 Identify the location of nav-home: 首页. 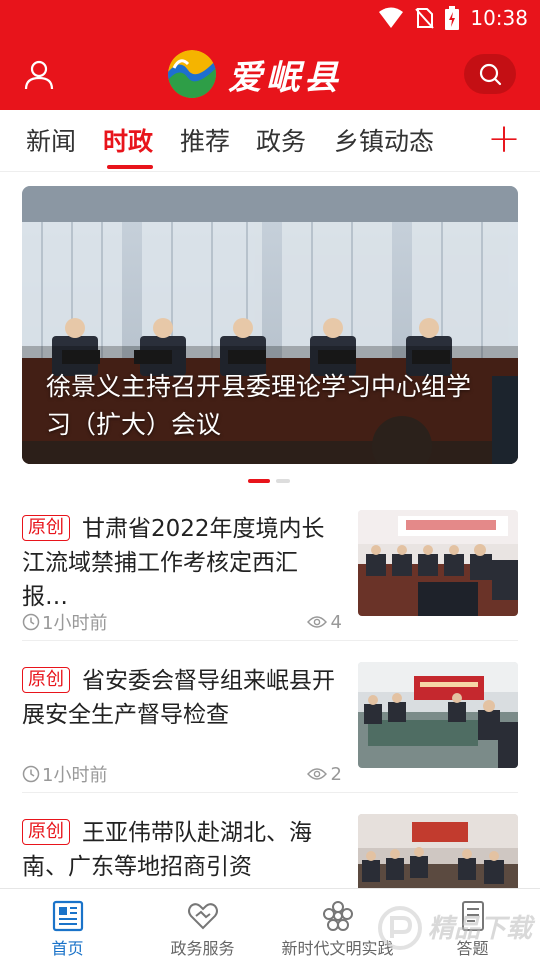
(67, 924).